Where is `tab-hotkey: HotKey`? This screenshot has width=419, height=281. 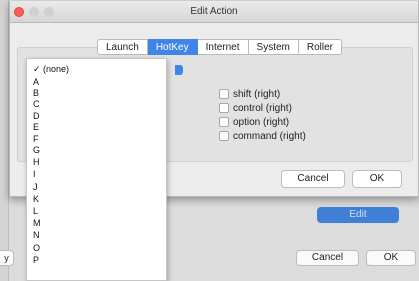 tab-hotkey: HotKey is located at coordinates (172, 47).